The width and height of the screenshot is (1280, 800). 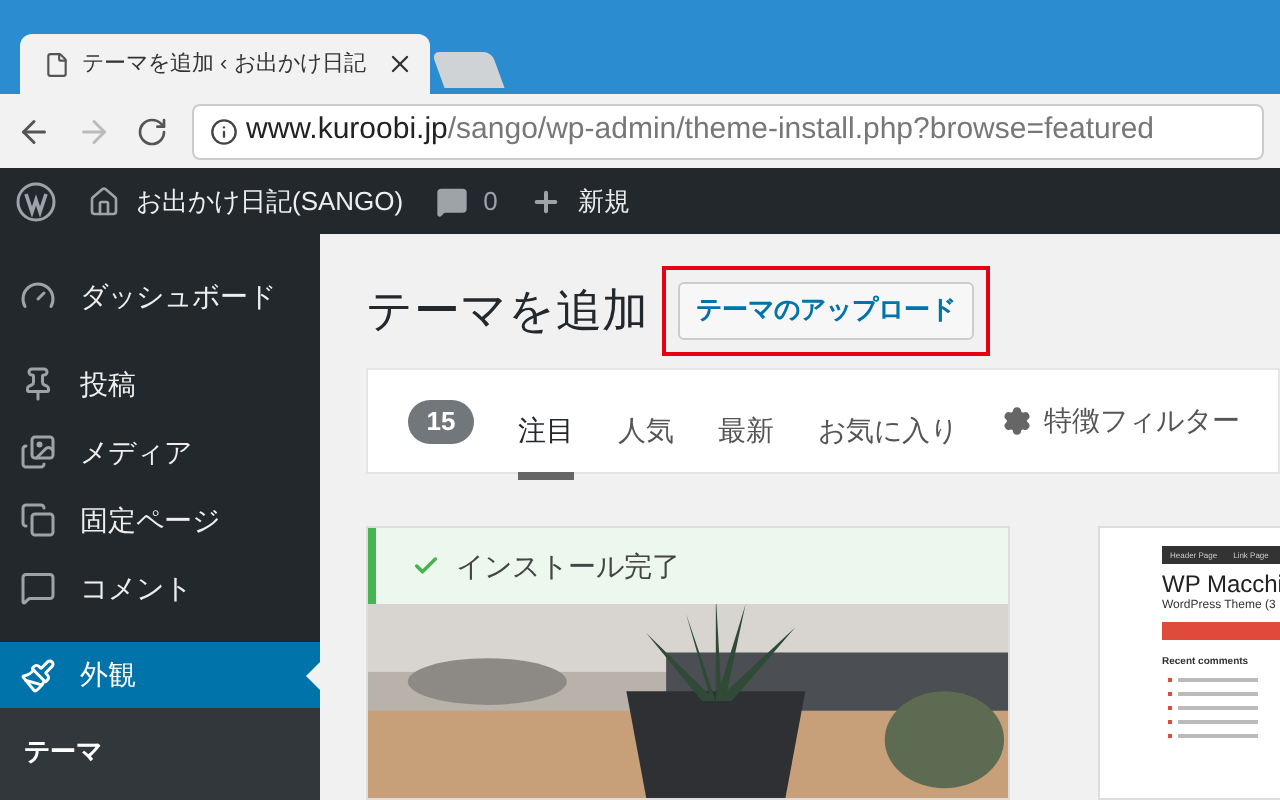 What do you see at coordinates (38, 675) in the screenshot?
I see `paintbrush-icon` at bounding box center [38, 675].